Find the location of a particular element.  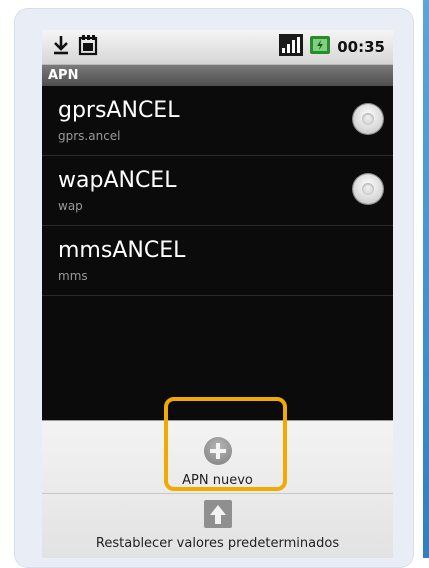

download-icon is located at coordinates (61, 47).